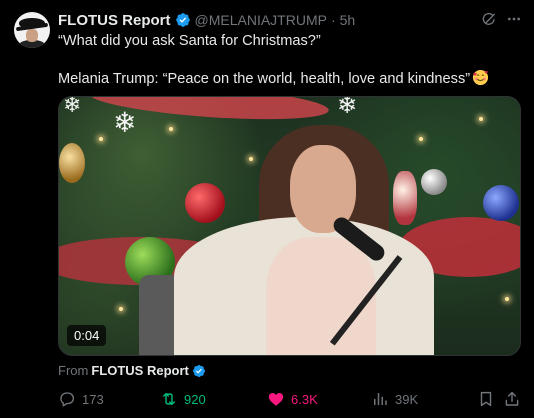 The height and width of the screenshot is (418, 534). I want to click on reply-count: 173, so click(93, 399).